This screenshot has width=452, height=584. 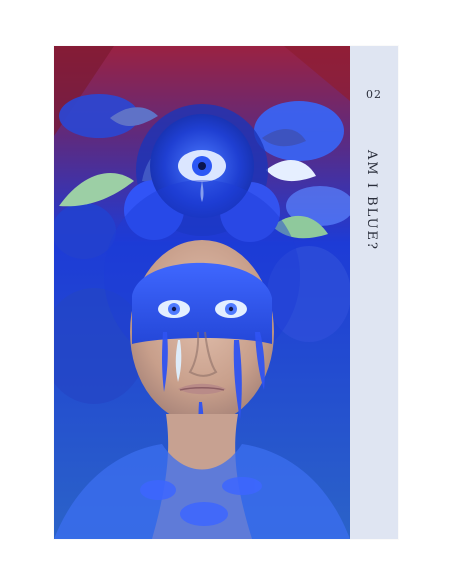 I want to click on title-wrap: AM I BLUE?, so click(x=374, y=230).